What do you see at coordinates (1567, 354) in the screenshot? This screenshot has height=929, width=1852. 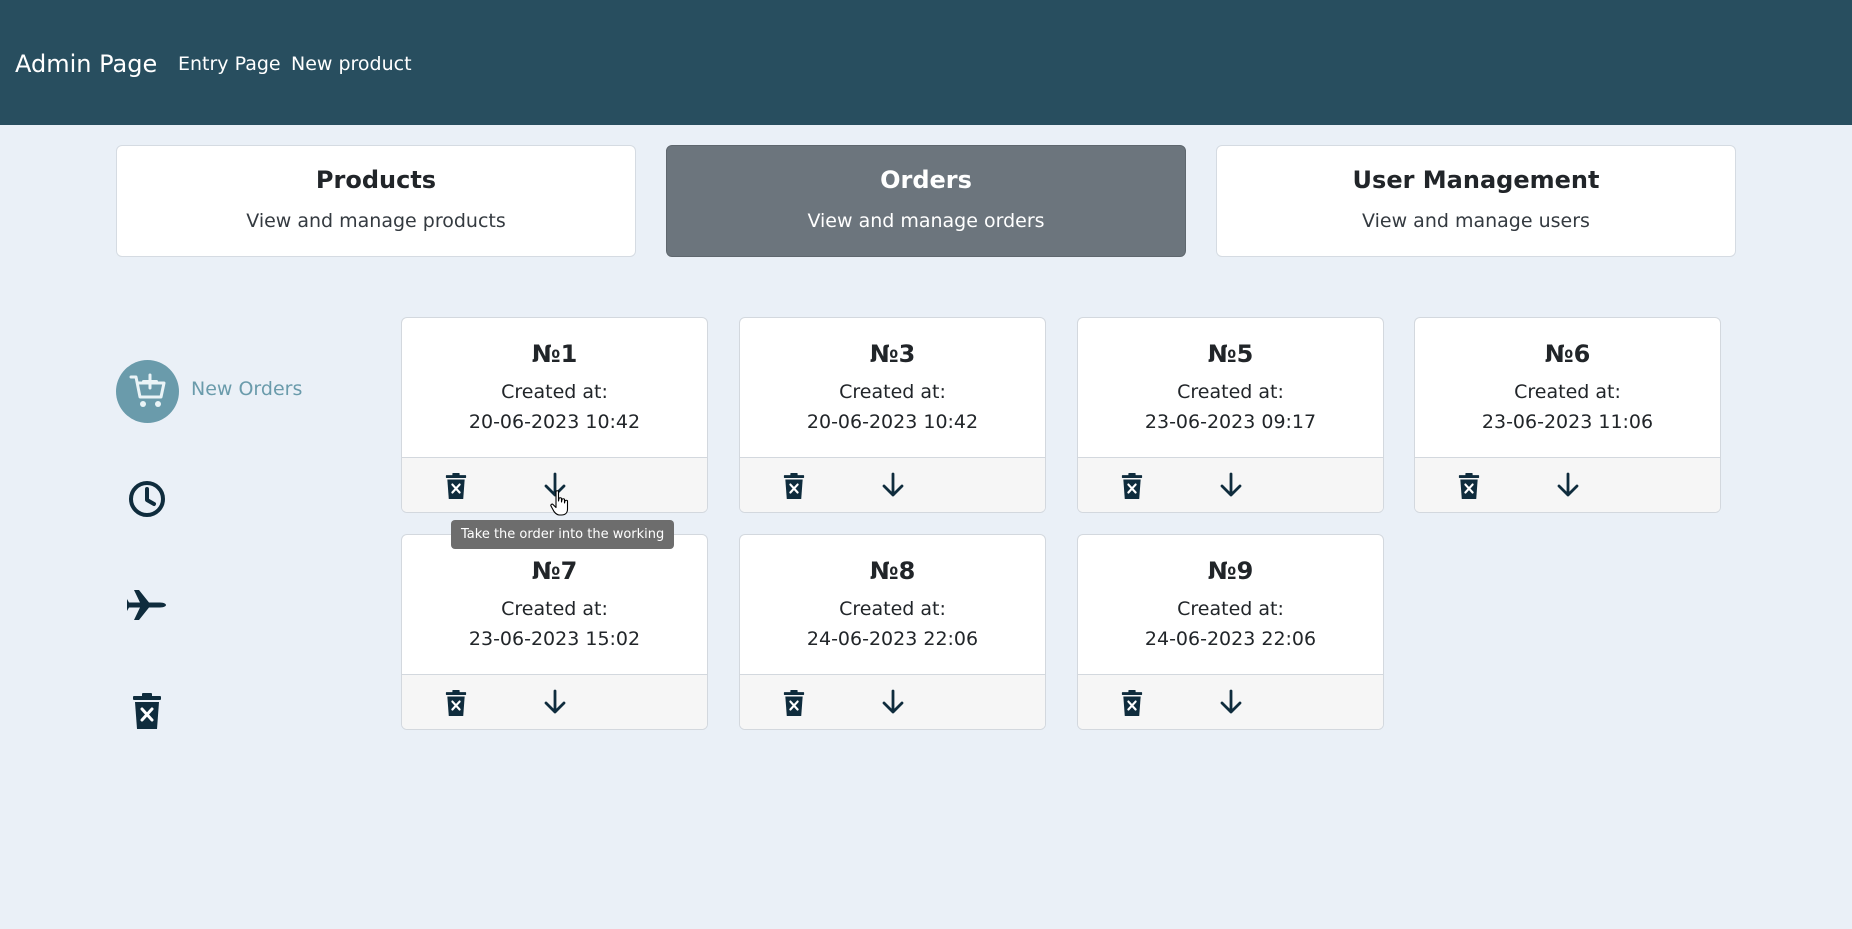 I see `order-number: №6` at bounding box center [1567, 354].